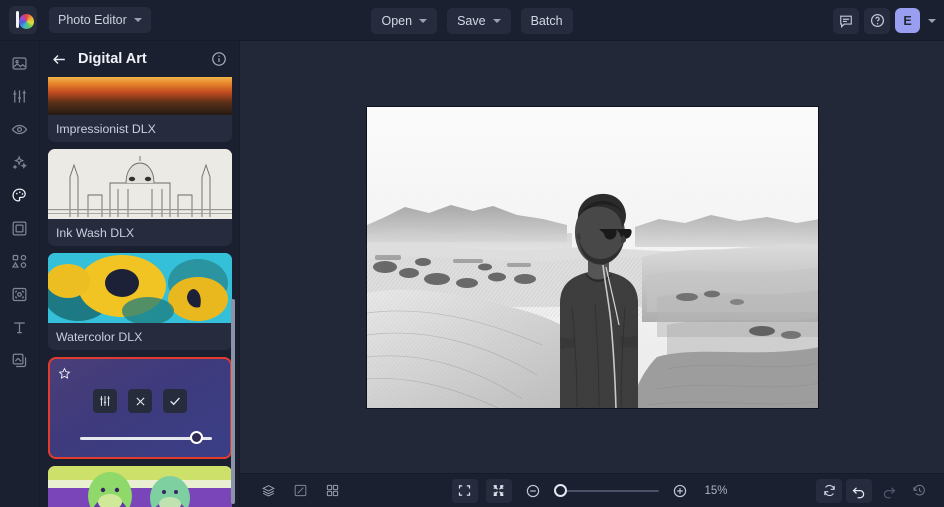 Image resolution: width=944 pixels, height=507 pixels. Describe the element at coordinates (716, 490) in the screenshot. I see `zoom-level-value: 15%` at that location.